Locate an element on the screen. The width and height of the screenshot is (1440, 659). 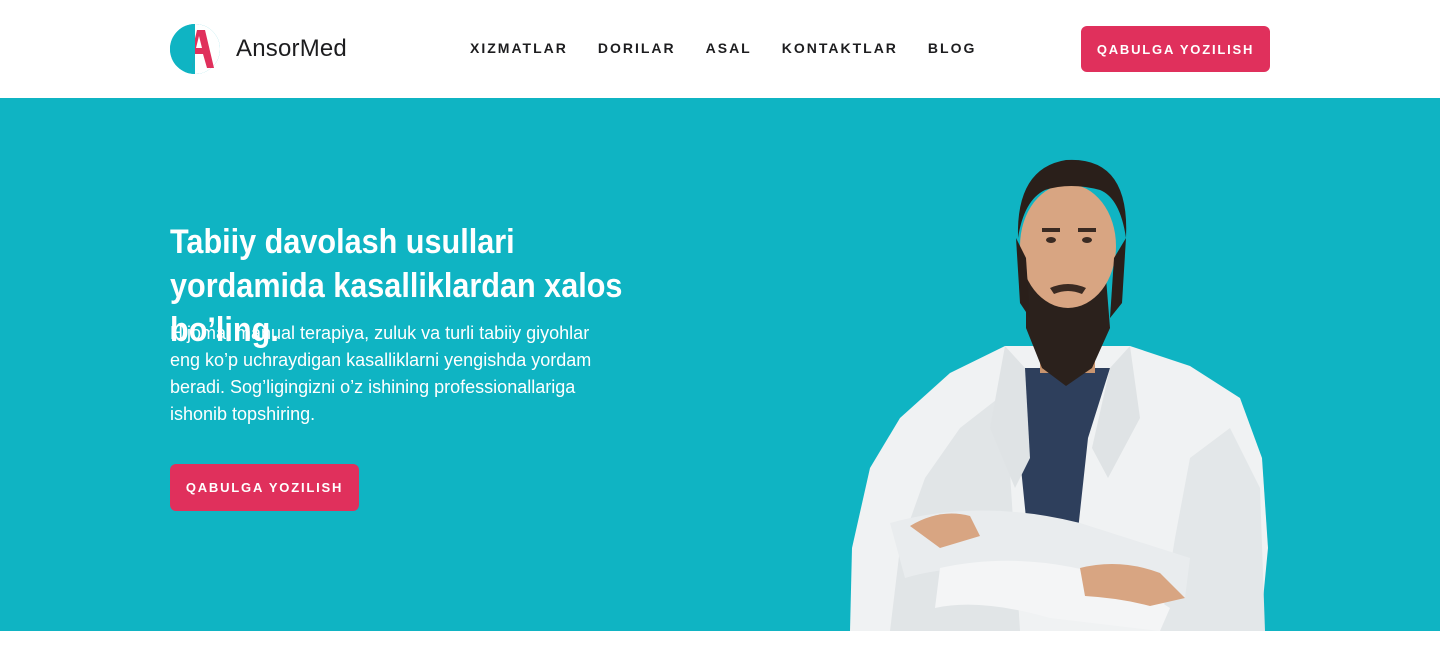
nav-item-blog: BLOG is located at coordinates (952, 48).